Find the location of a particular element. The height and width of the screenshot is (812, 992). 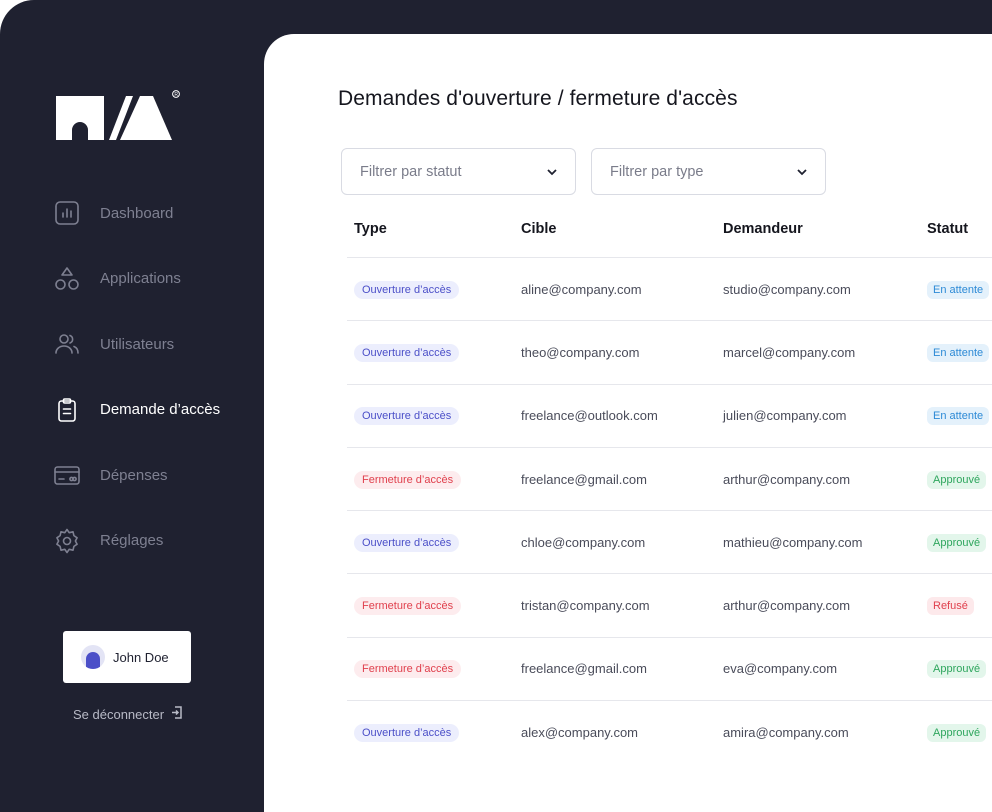

sidebar-item-label: Réglages is located at coordinates (132, 540).